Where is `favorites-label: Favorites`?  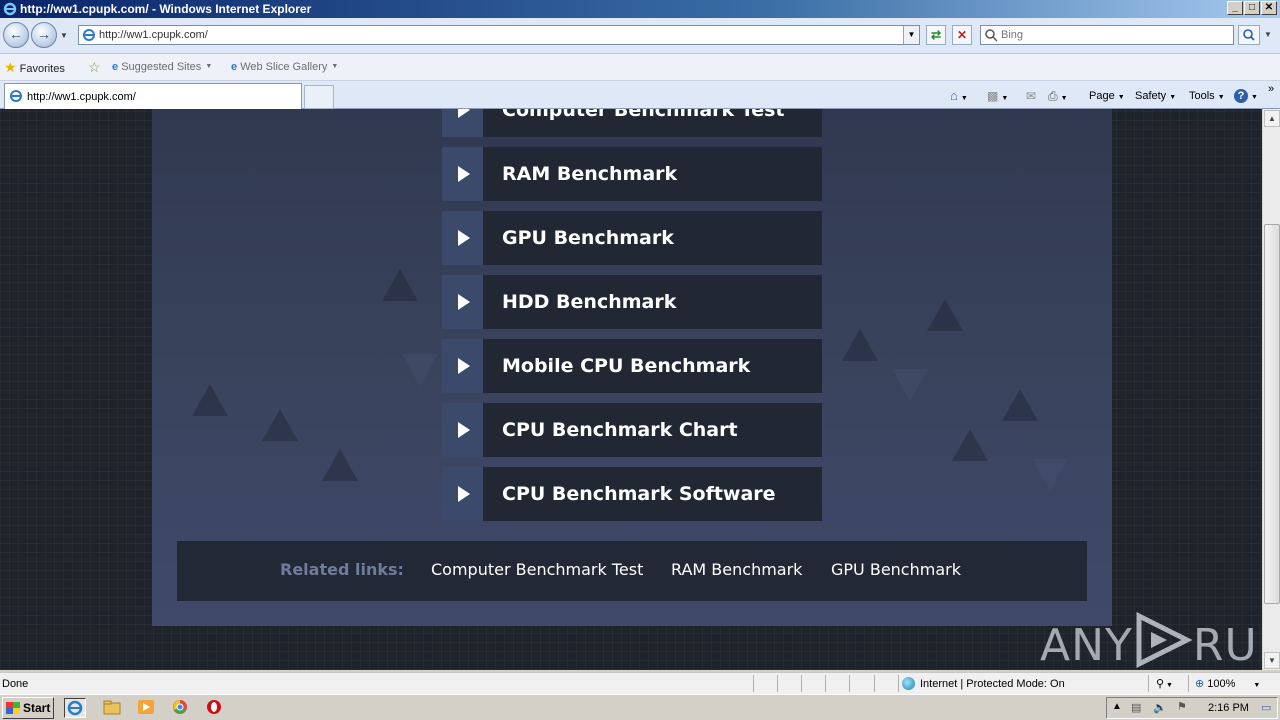 favorites-label: Favorites is located at coordinates (42, 69).